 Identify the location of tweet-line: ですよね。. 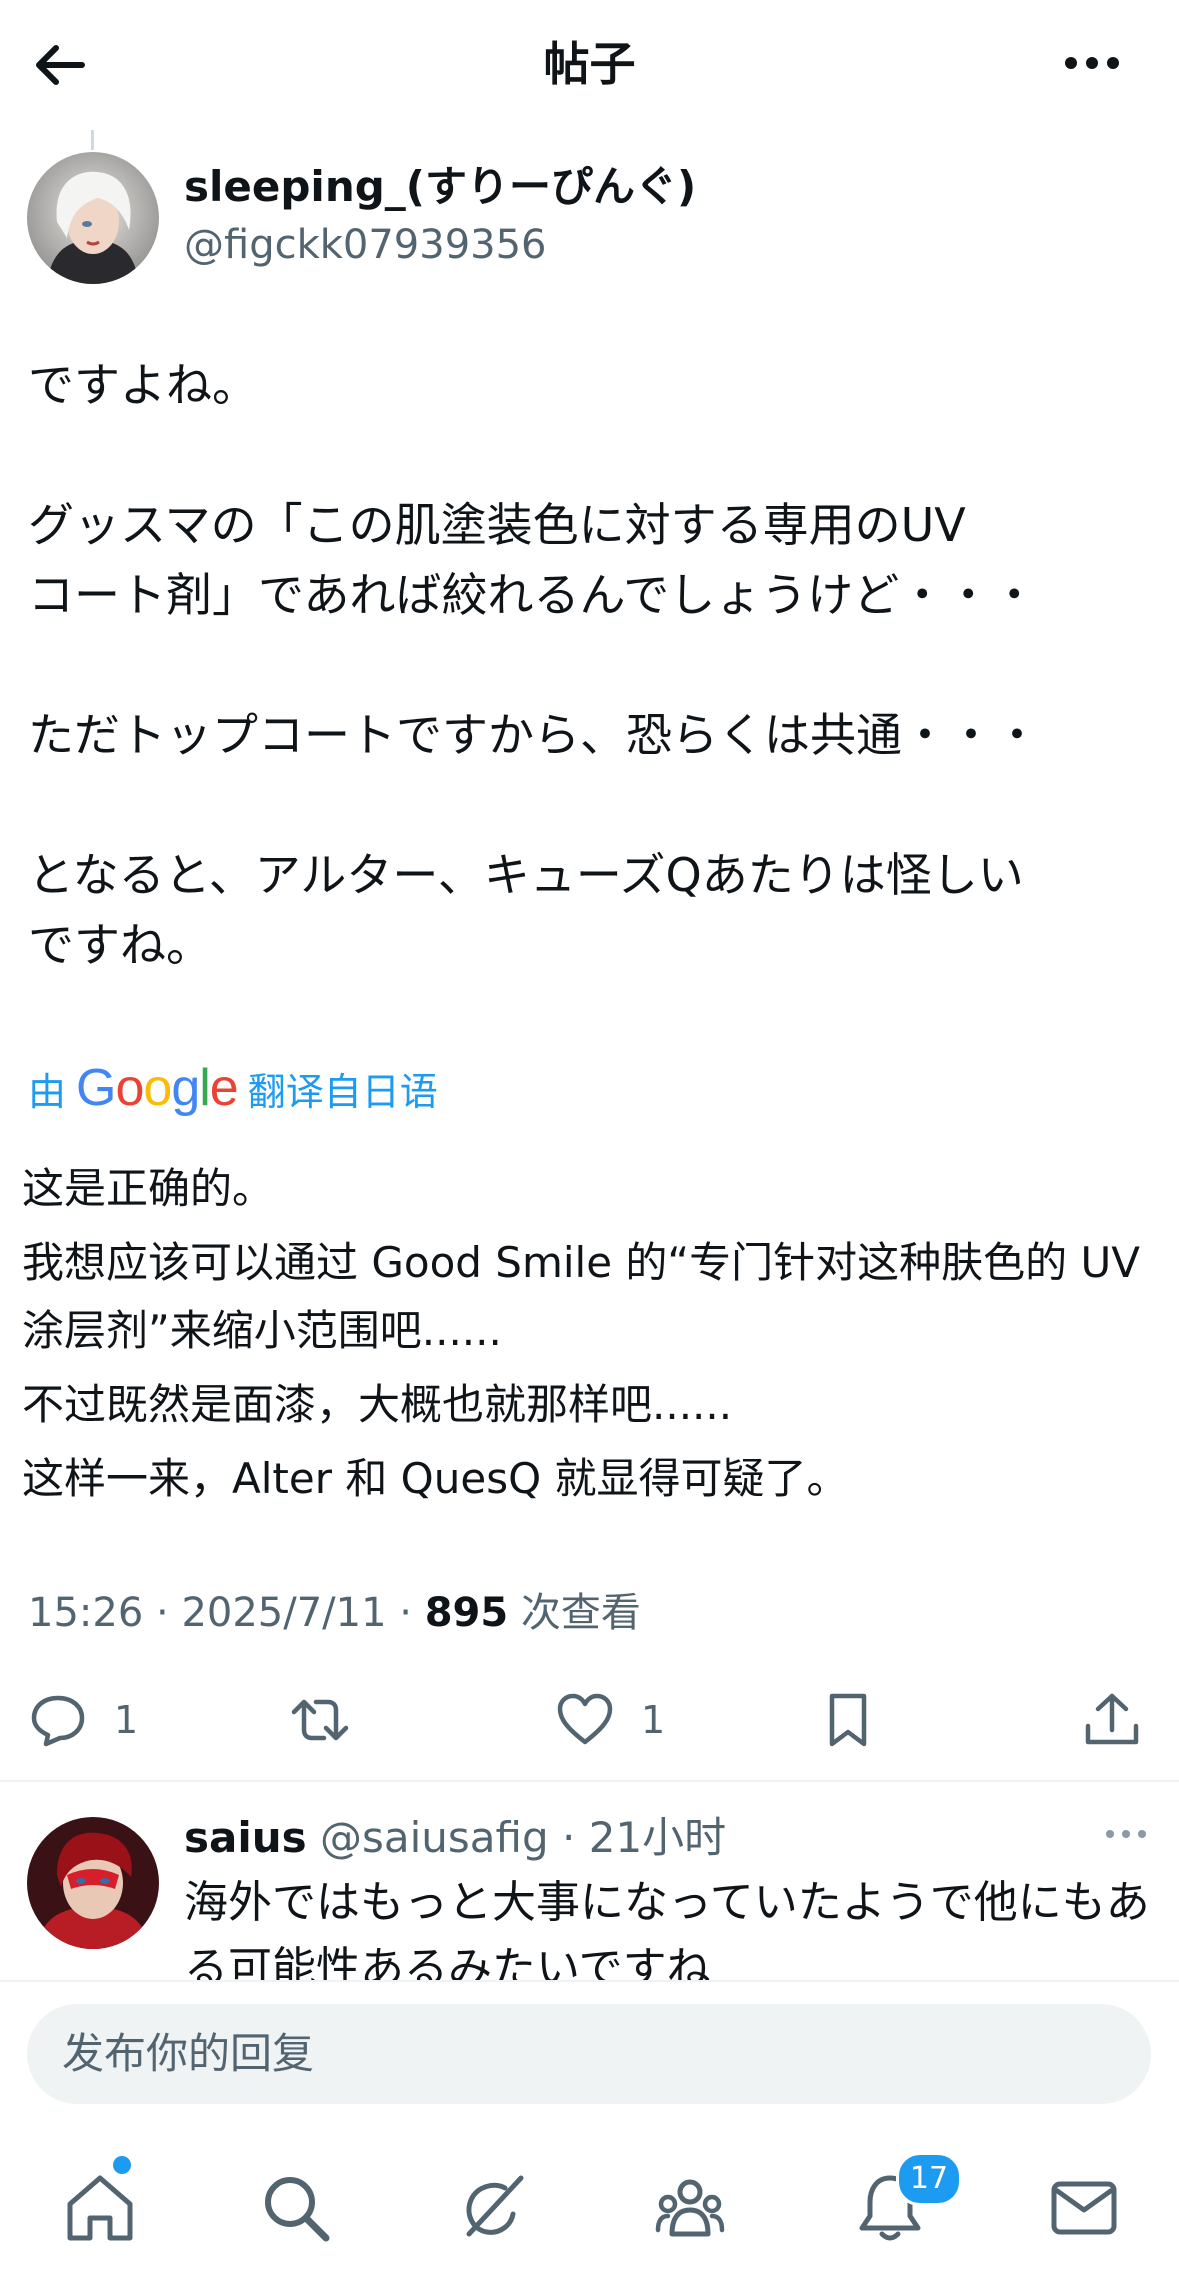
(143, 385).